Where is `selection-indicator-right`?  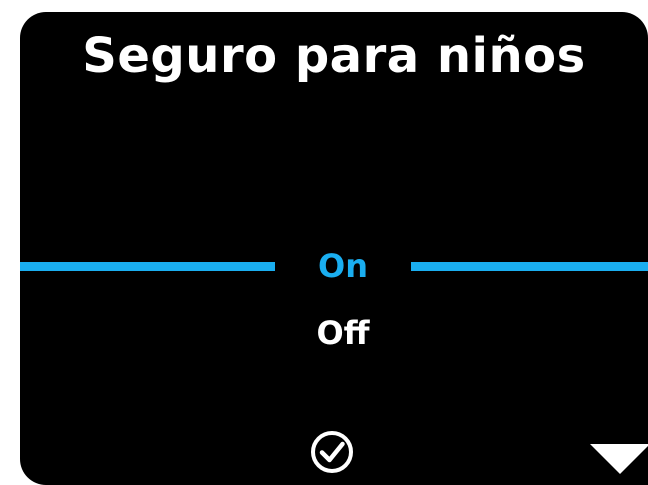 selection-indicator-right is located at coordinates (529, 266).